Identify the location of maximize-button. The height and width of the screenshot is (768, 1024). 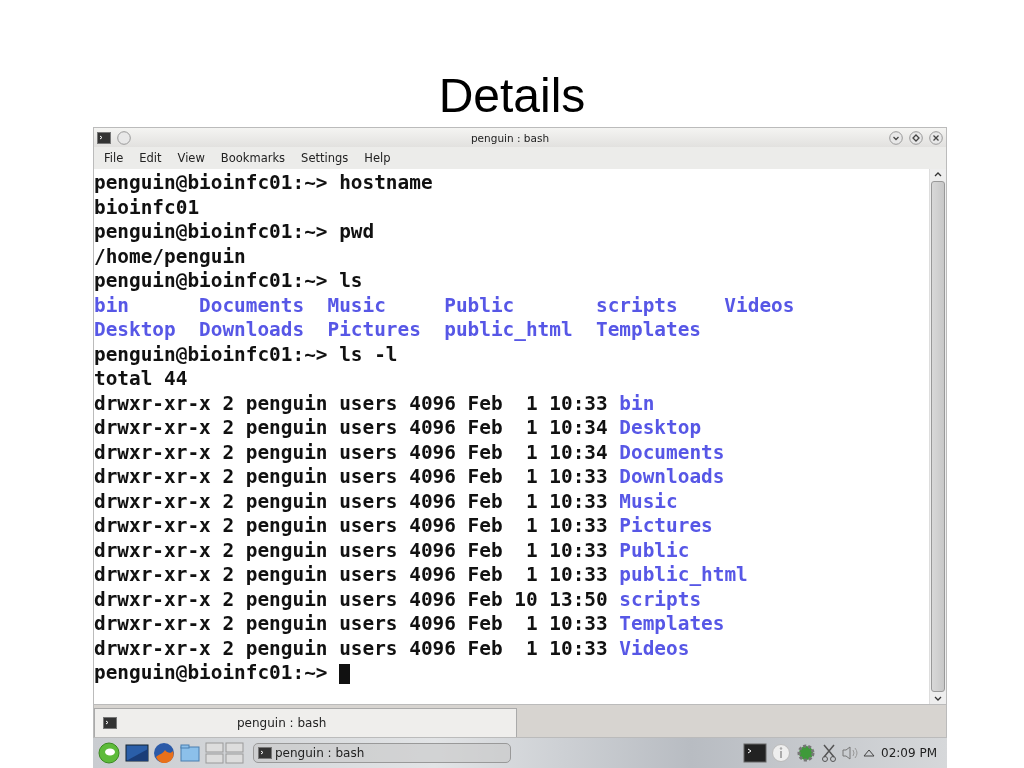
(916, 137).